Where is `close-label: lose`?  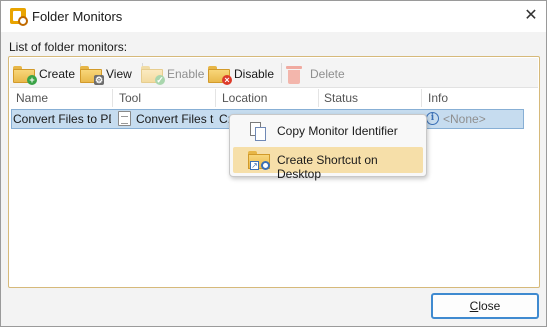
close-label: lose is located at coordinates (489, 306).